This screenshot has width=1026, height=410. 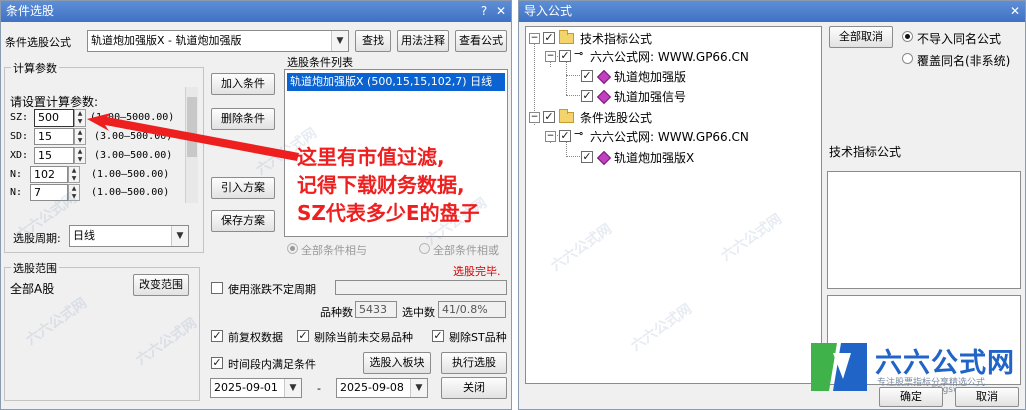 I want to click on param-stepper: ▲ ▼, so click(x=74, y=174).